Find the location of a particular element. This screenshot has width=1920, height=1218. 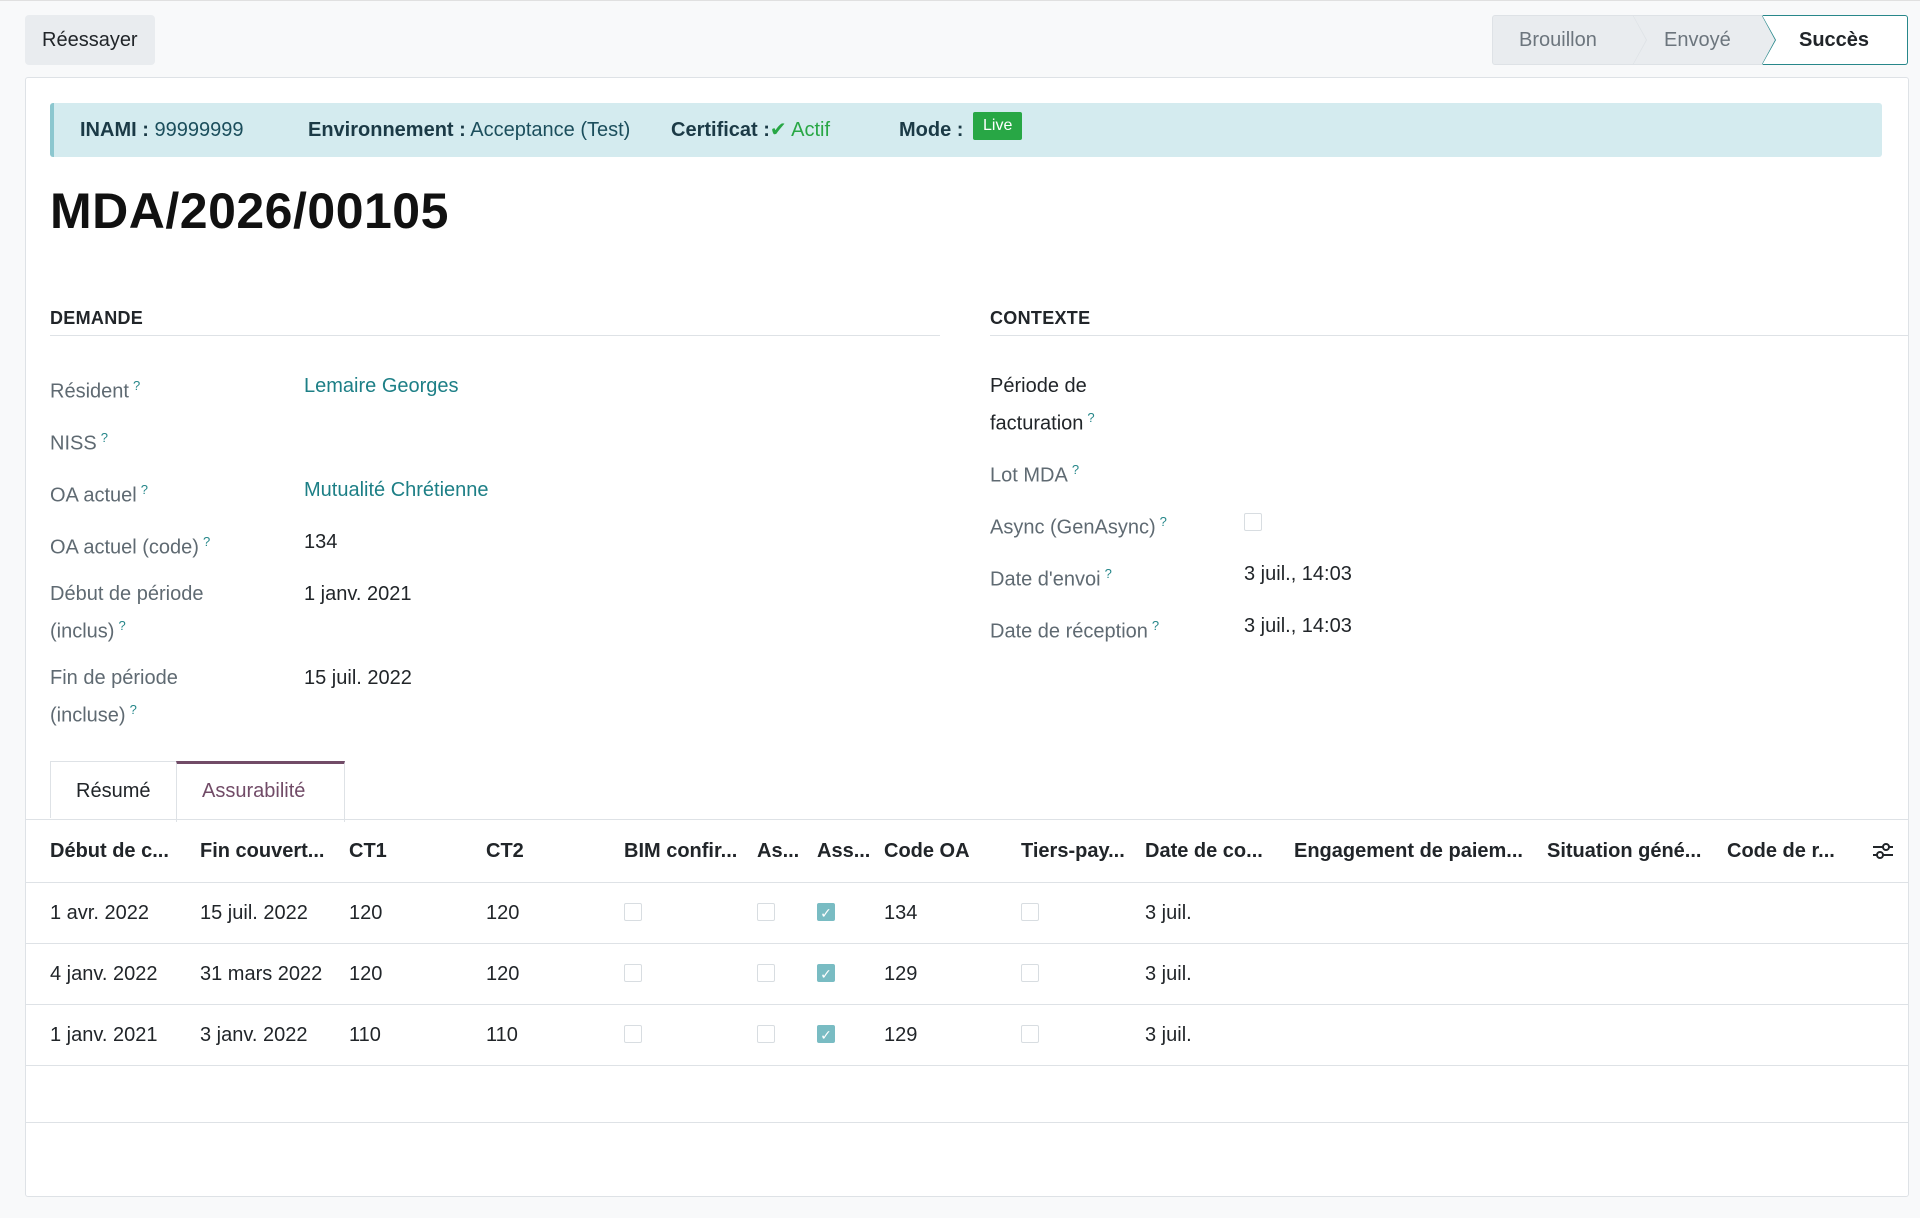

cell-ct1: 110 is located at coordinates (365, 1035).